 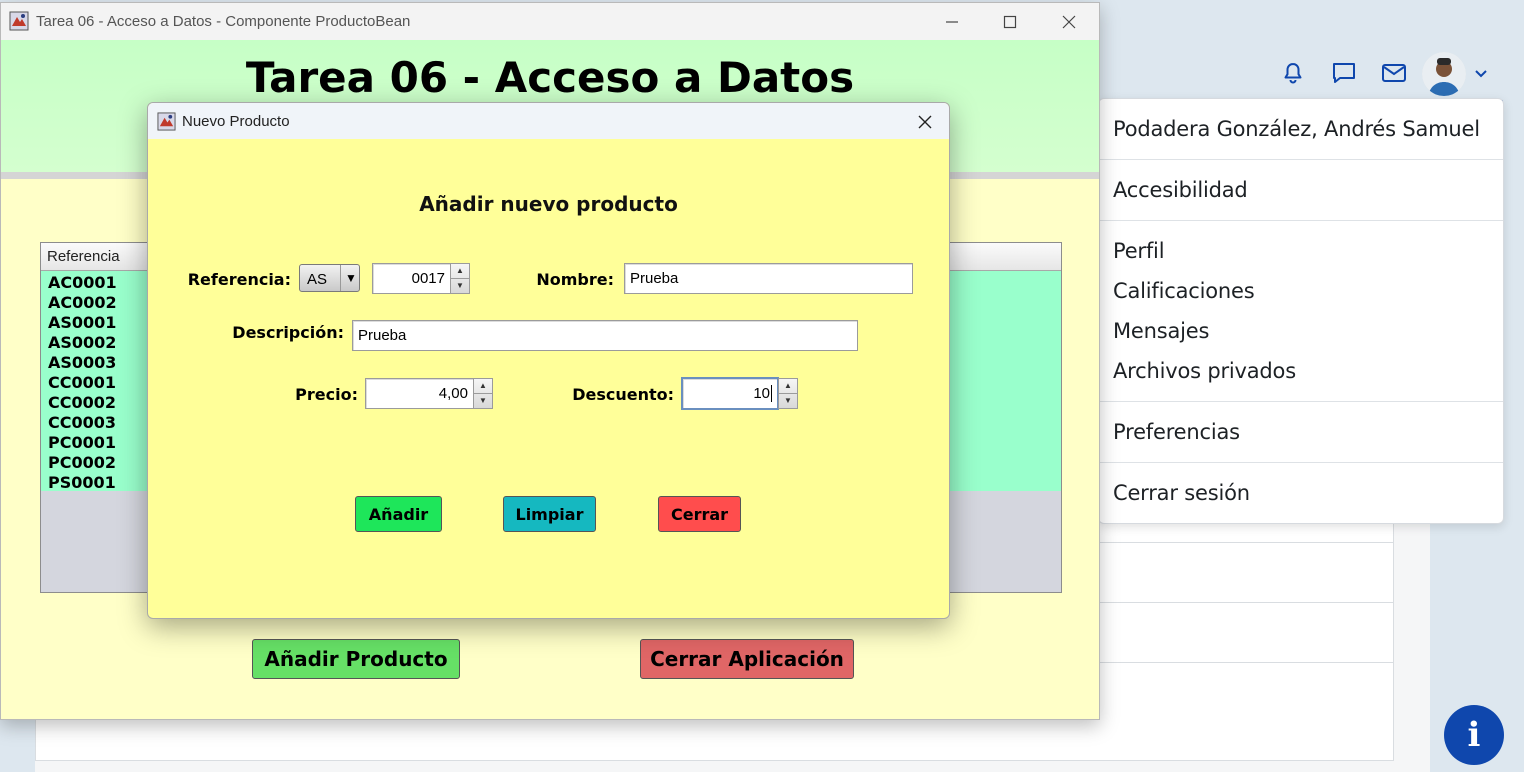 What do you see at coordinates (356, 659) in the screenshot?
I see `add-product-button: Añadir Producto` at bounding box center [356, 659].